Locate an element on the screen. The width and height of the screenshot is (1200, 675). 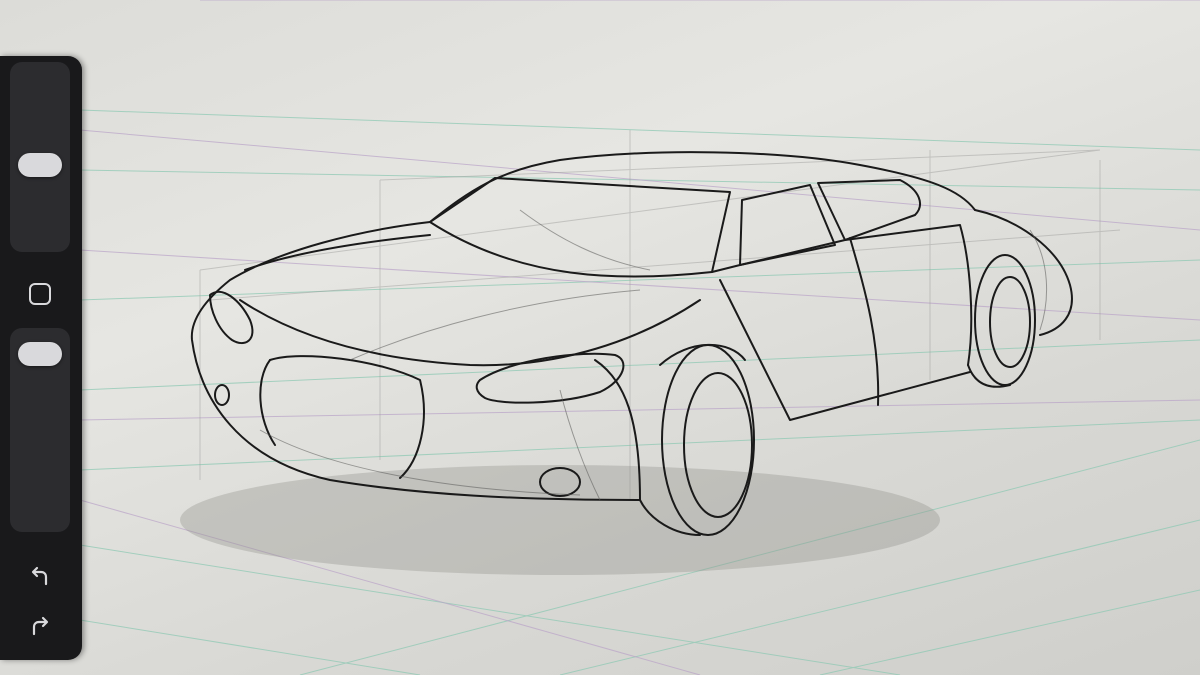
undo-arrow-icon is located at coordinates (39, 576).